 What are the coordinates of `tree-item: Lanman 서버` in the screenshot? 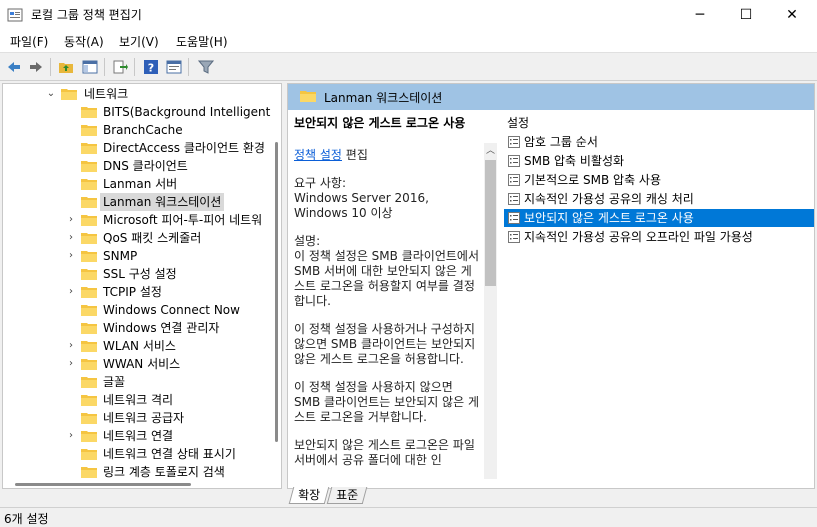 It's located at (137, 184).